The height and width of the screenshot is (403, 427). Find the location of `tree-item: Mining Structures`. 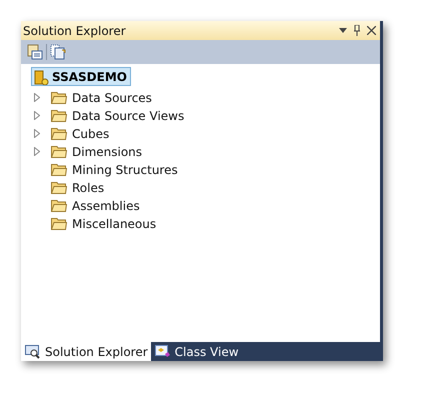

tree-item: Mining Structures is located at coordinates (125, 169).